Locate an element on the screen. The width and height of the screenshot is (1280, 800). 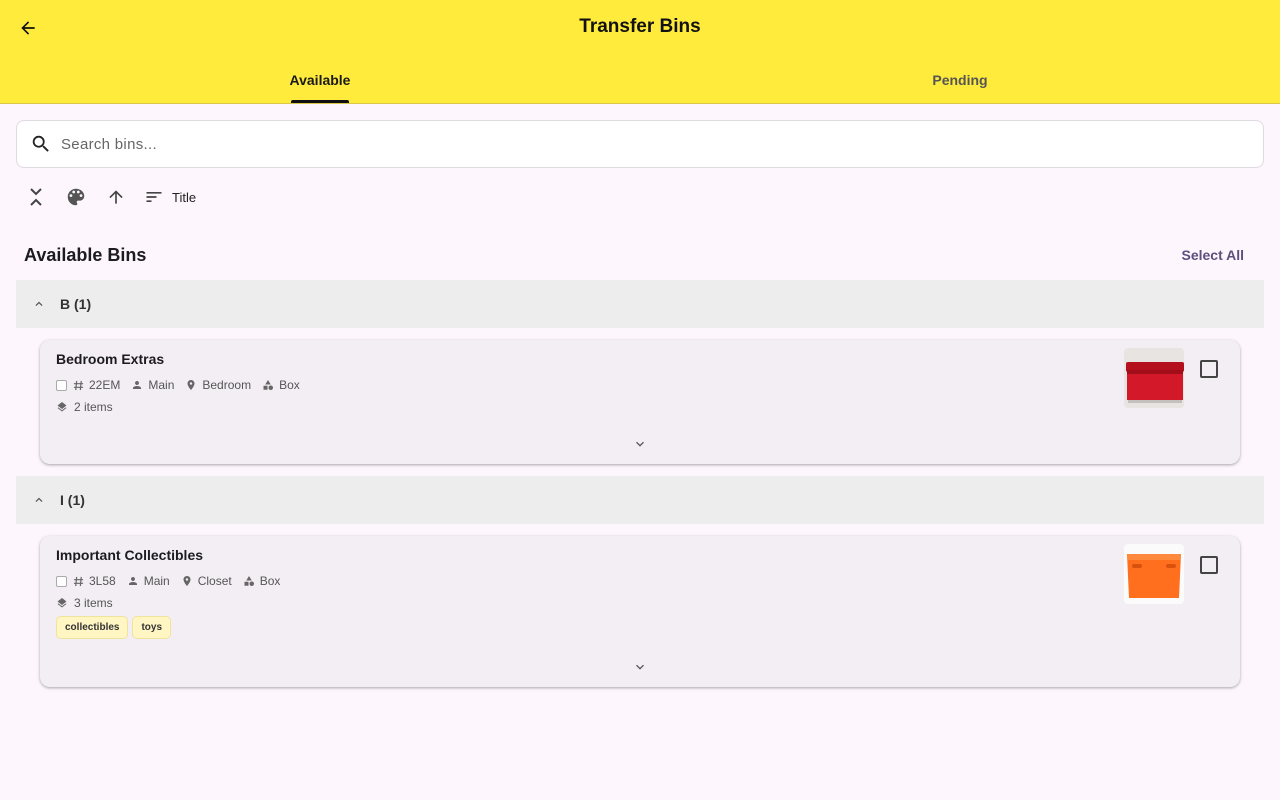
tab-label: Available is located at coordinates (320, 80).